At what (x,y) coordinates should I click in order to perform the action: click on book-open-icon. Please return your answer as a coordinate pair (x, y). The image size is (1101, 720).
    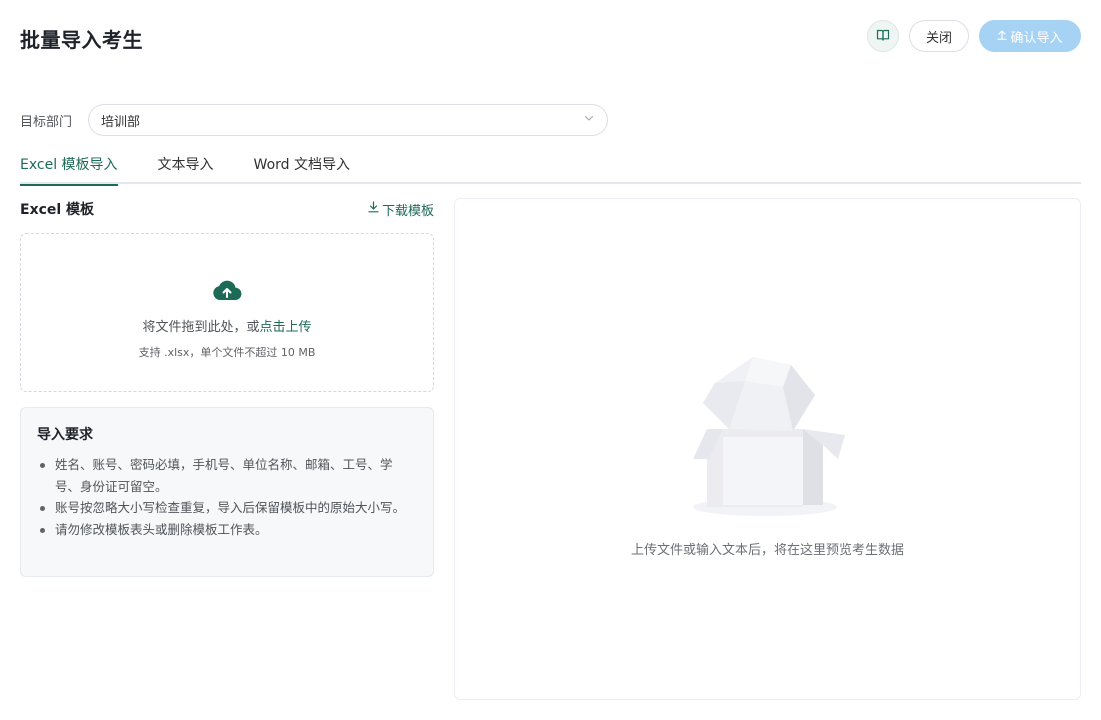
    Looking at the image, I should click on (883, 36).